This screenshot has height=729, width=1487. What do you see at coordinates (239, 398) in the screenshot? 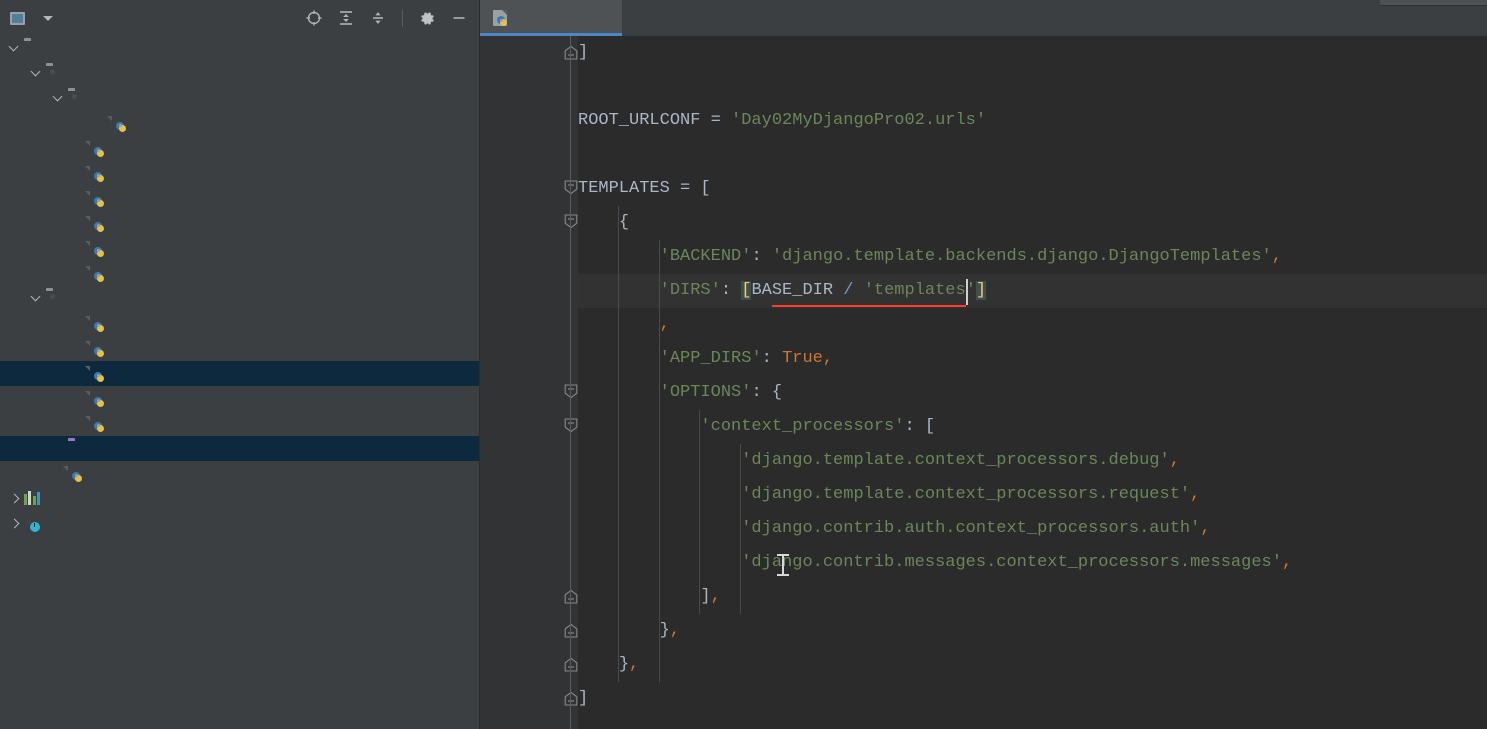
I see `tree-item-urls-py` at bounding box center [239, 398].